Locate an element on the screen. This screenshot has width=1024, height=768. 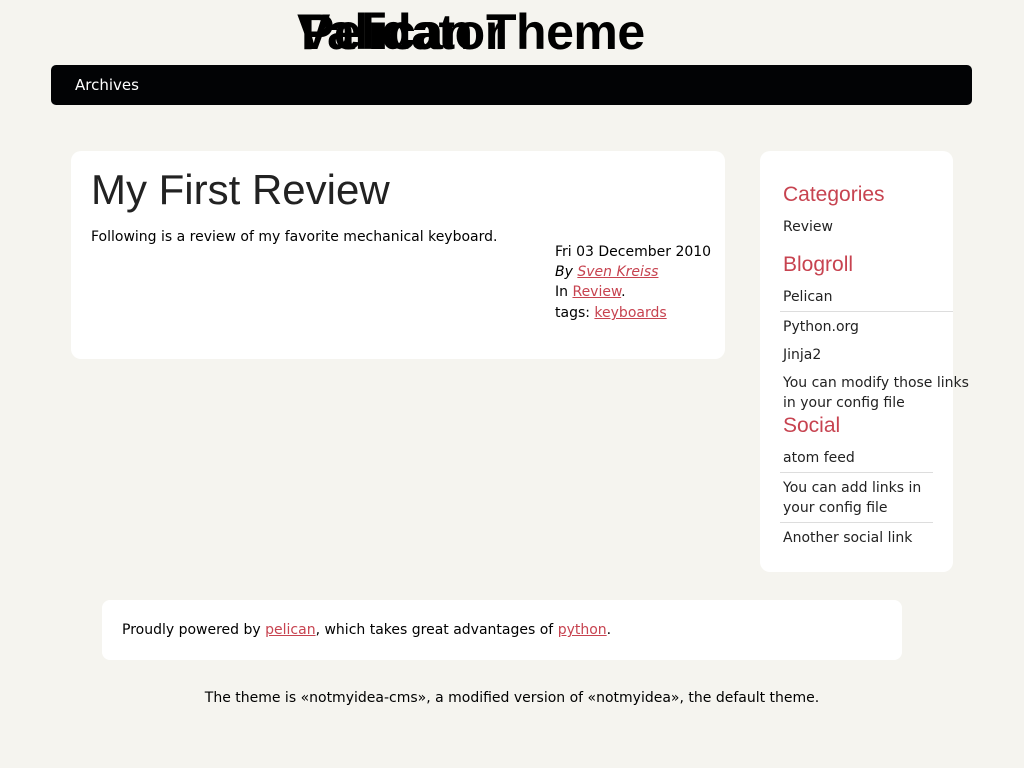
article-date: Fri 03 December 2010 is located at coordinates (633, 252).